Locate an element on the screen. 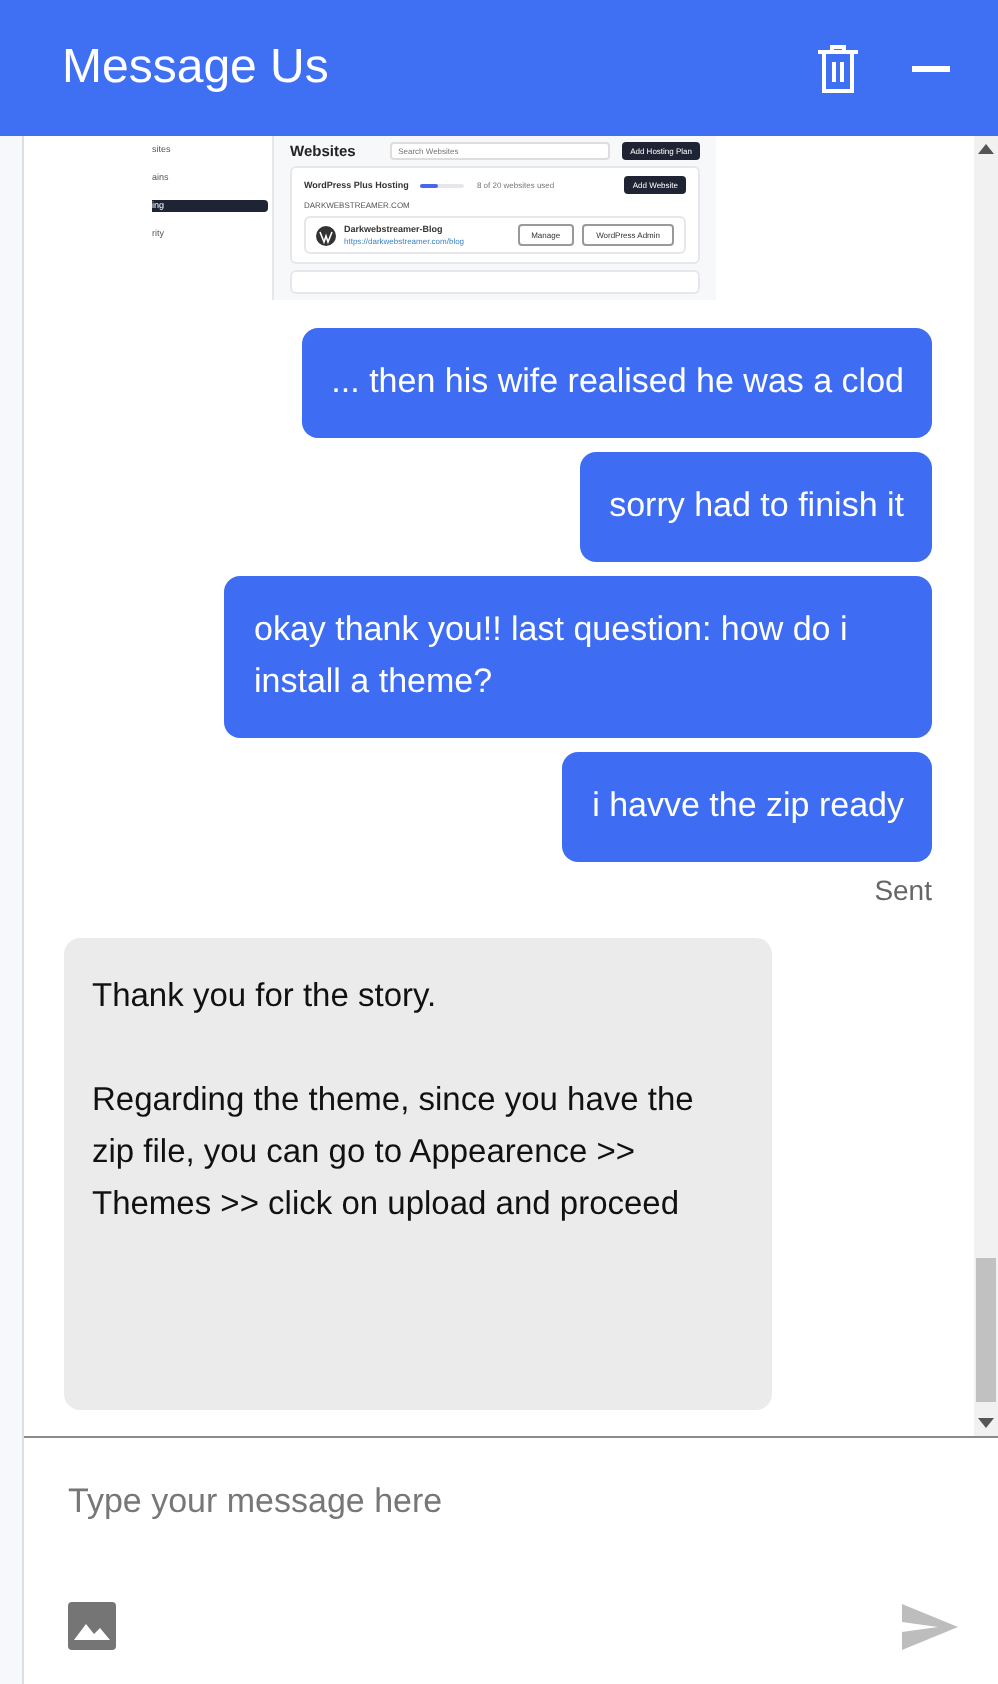 The image size is (998, 1684). message-input: Type your message here is located at coordinates (513, 1502).